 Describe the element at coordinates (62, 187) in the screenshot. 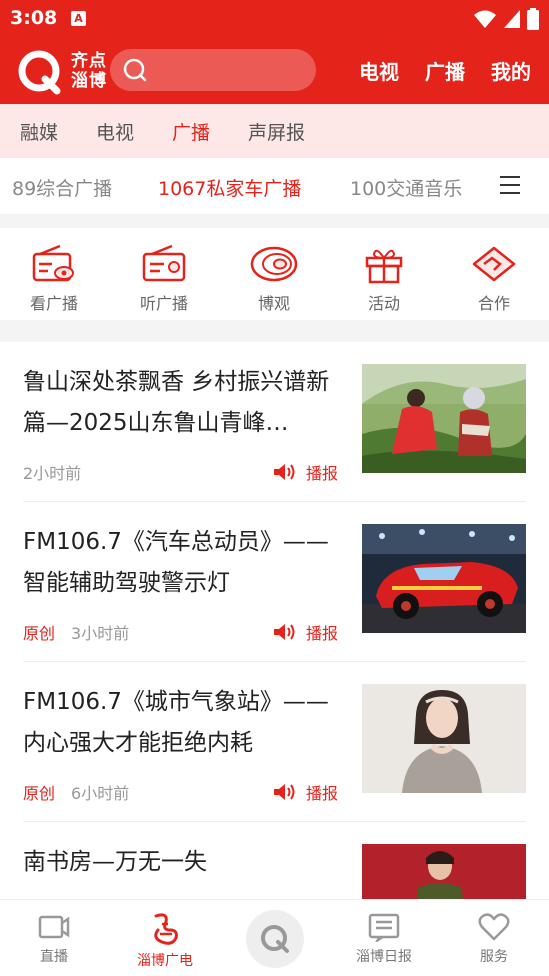

I see `channel-tab-89: 89综合广播` at that location.